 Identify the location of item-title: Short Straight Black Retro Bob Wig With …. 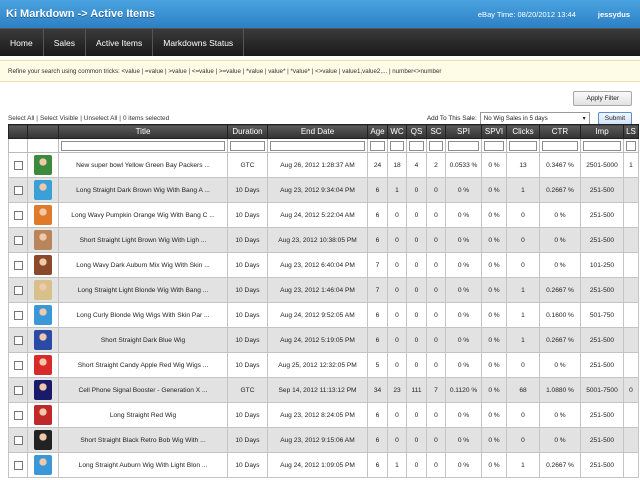
(143, 440).